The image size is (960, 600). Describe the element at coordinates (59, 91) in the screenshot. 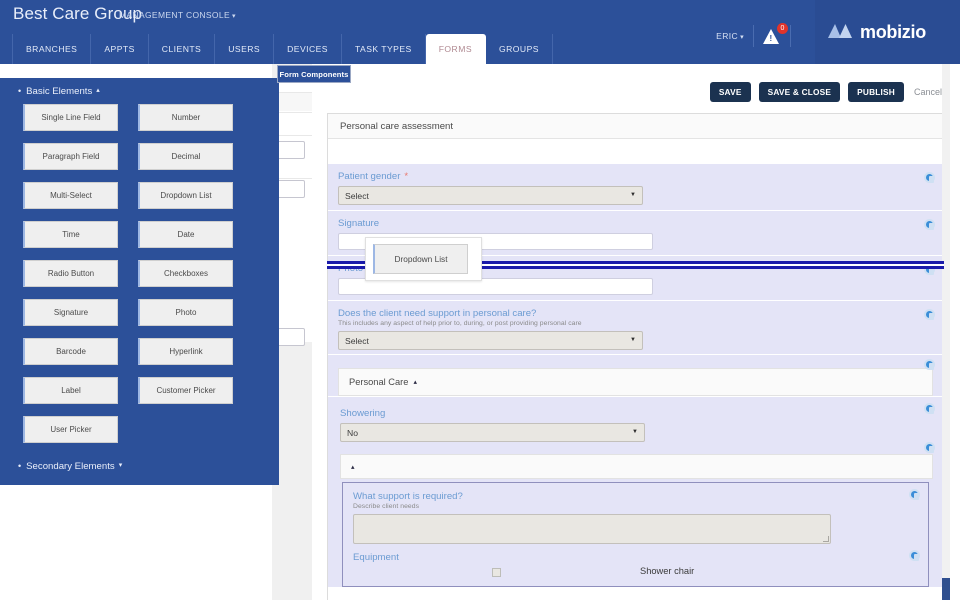

I see `section-basic-elements: • Basic Elements ▴` at that location.